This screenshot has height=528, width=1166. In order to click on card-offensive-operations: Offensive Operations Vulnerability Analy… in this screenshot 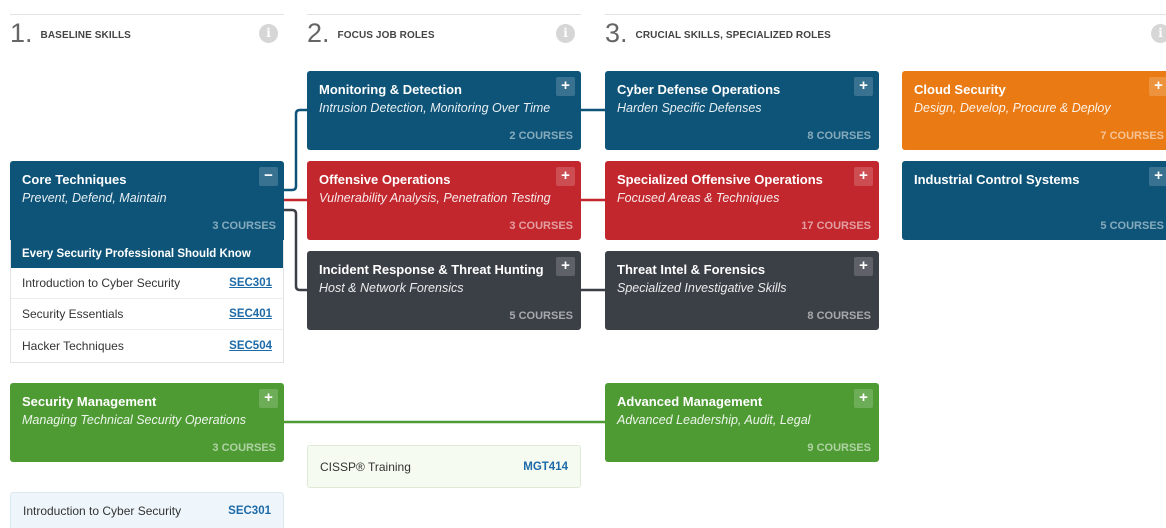, I will do `click(444, 200)`.